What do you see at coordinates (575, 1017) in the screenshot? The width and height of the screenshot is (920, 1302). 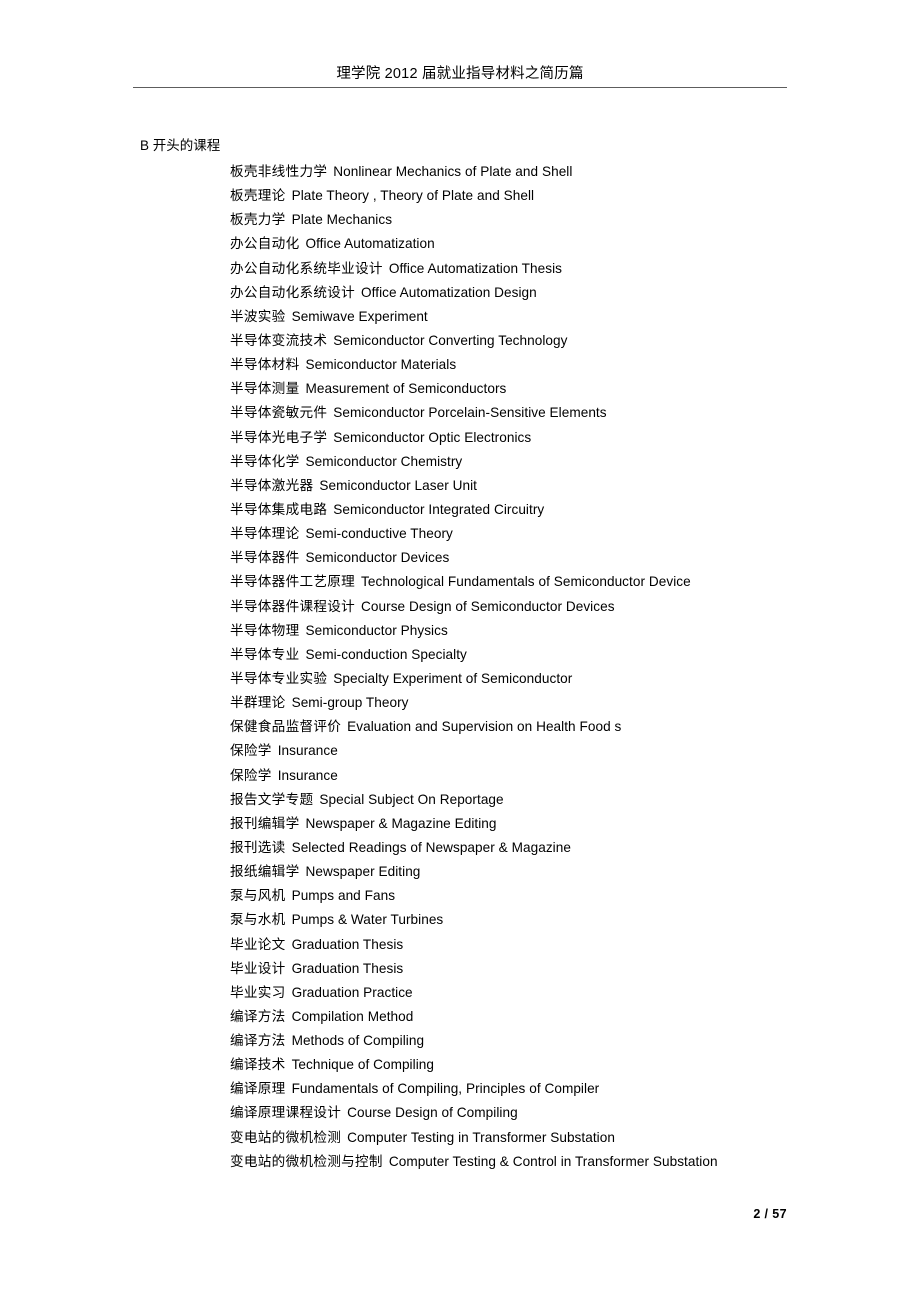 I see `course-entry: 编译方法 Compilation Method` at bounding box center [575, 1017].